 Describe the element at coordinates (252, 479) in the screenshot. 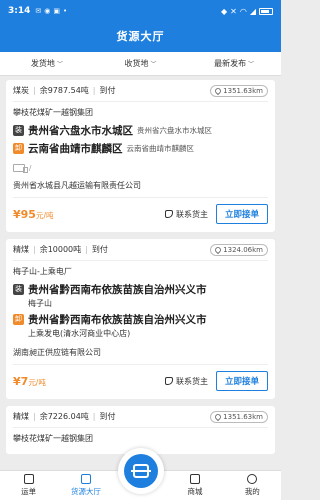

I see `user-icon` at that location.